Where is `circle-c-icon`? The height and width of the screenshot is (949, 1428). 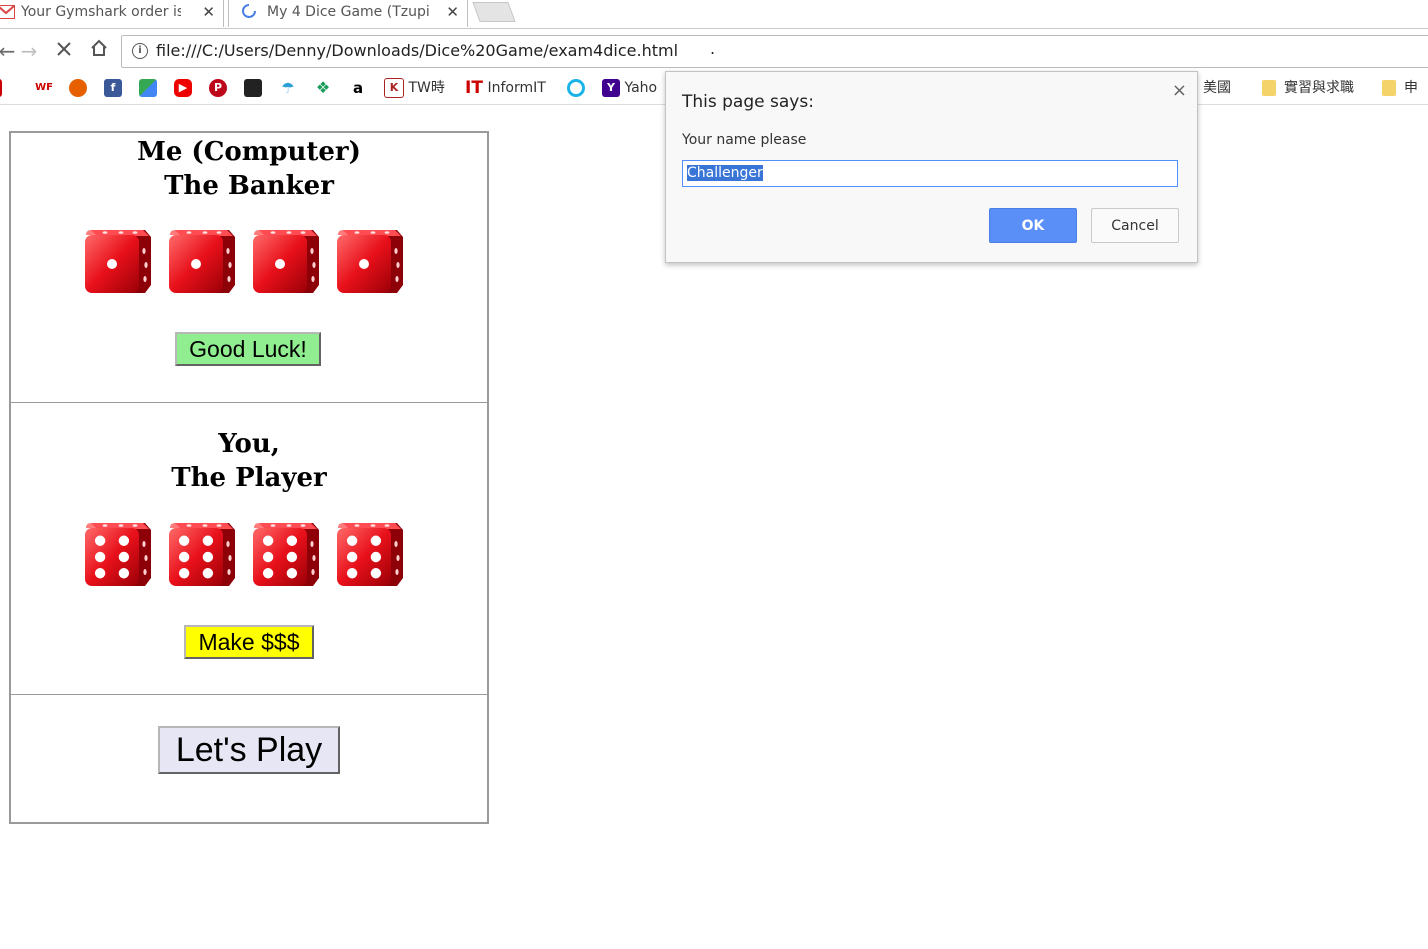 circle-c-icon is located at coordinates (576, 88).